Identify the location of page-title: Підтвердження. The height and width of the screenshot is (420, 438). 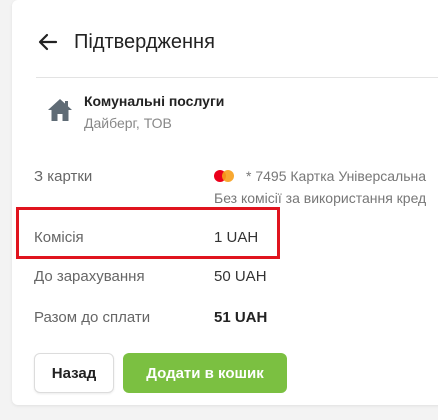
(144, 41).